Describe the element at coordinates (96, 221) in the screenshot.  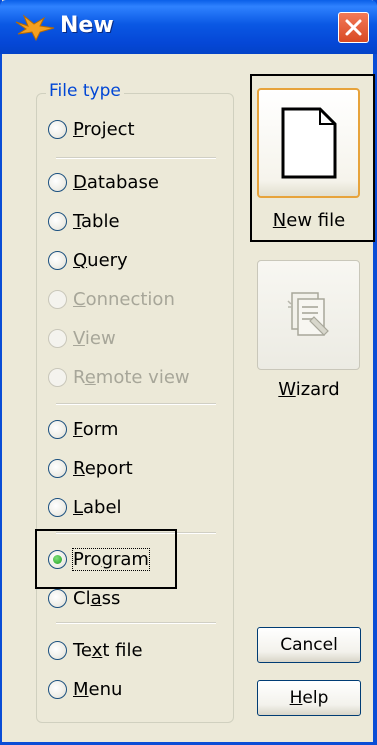
I see `radio-label: Table` at that location.